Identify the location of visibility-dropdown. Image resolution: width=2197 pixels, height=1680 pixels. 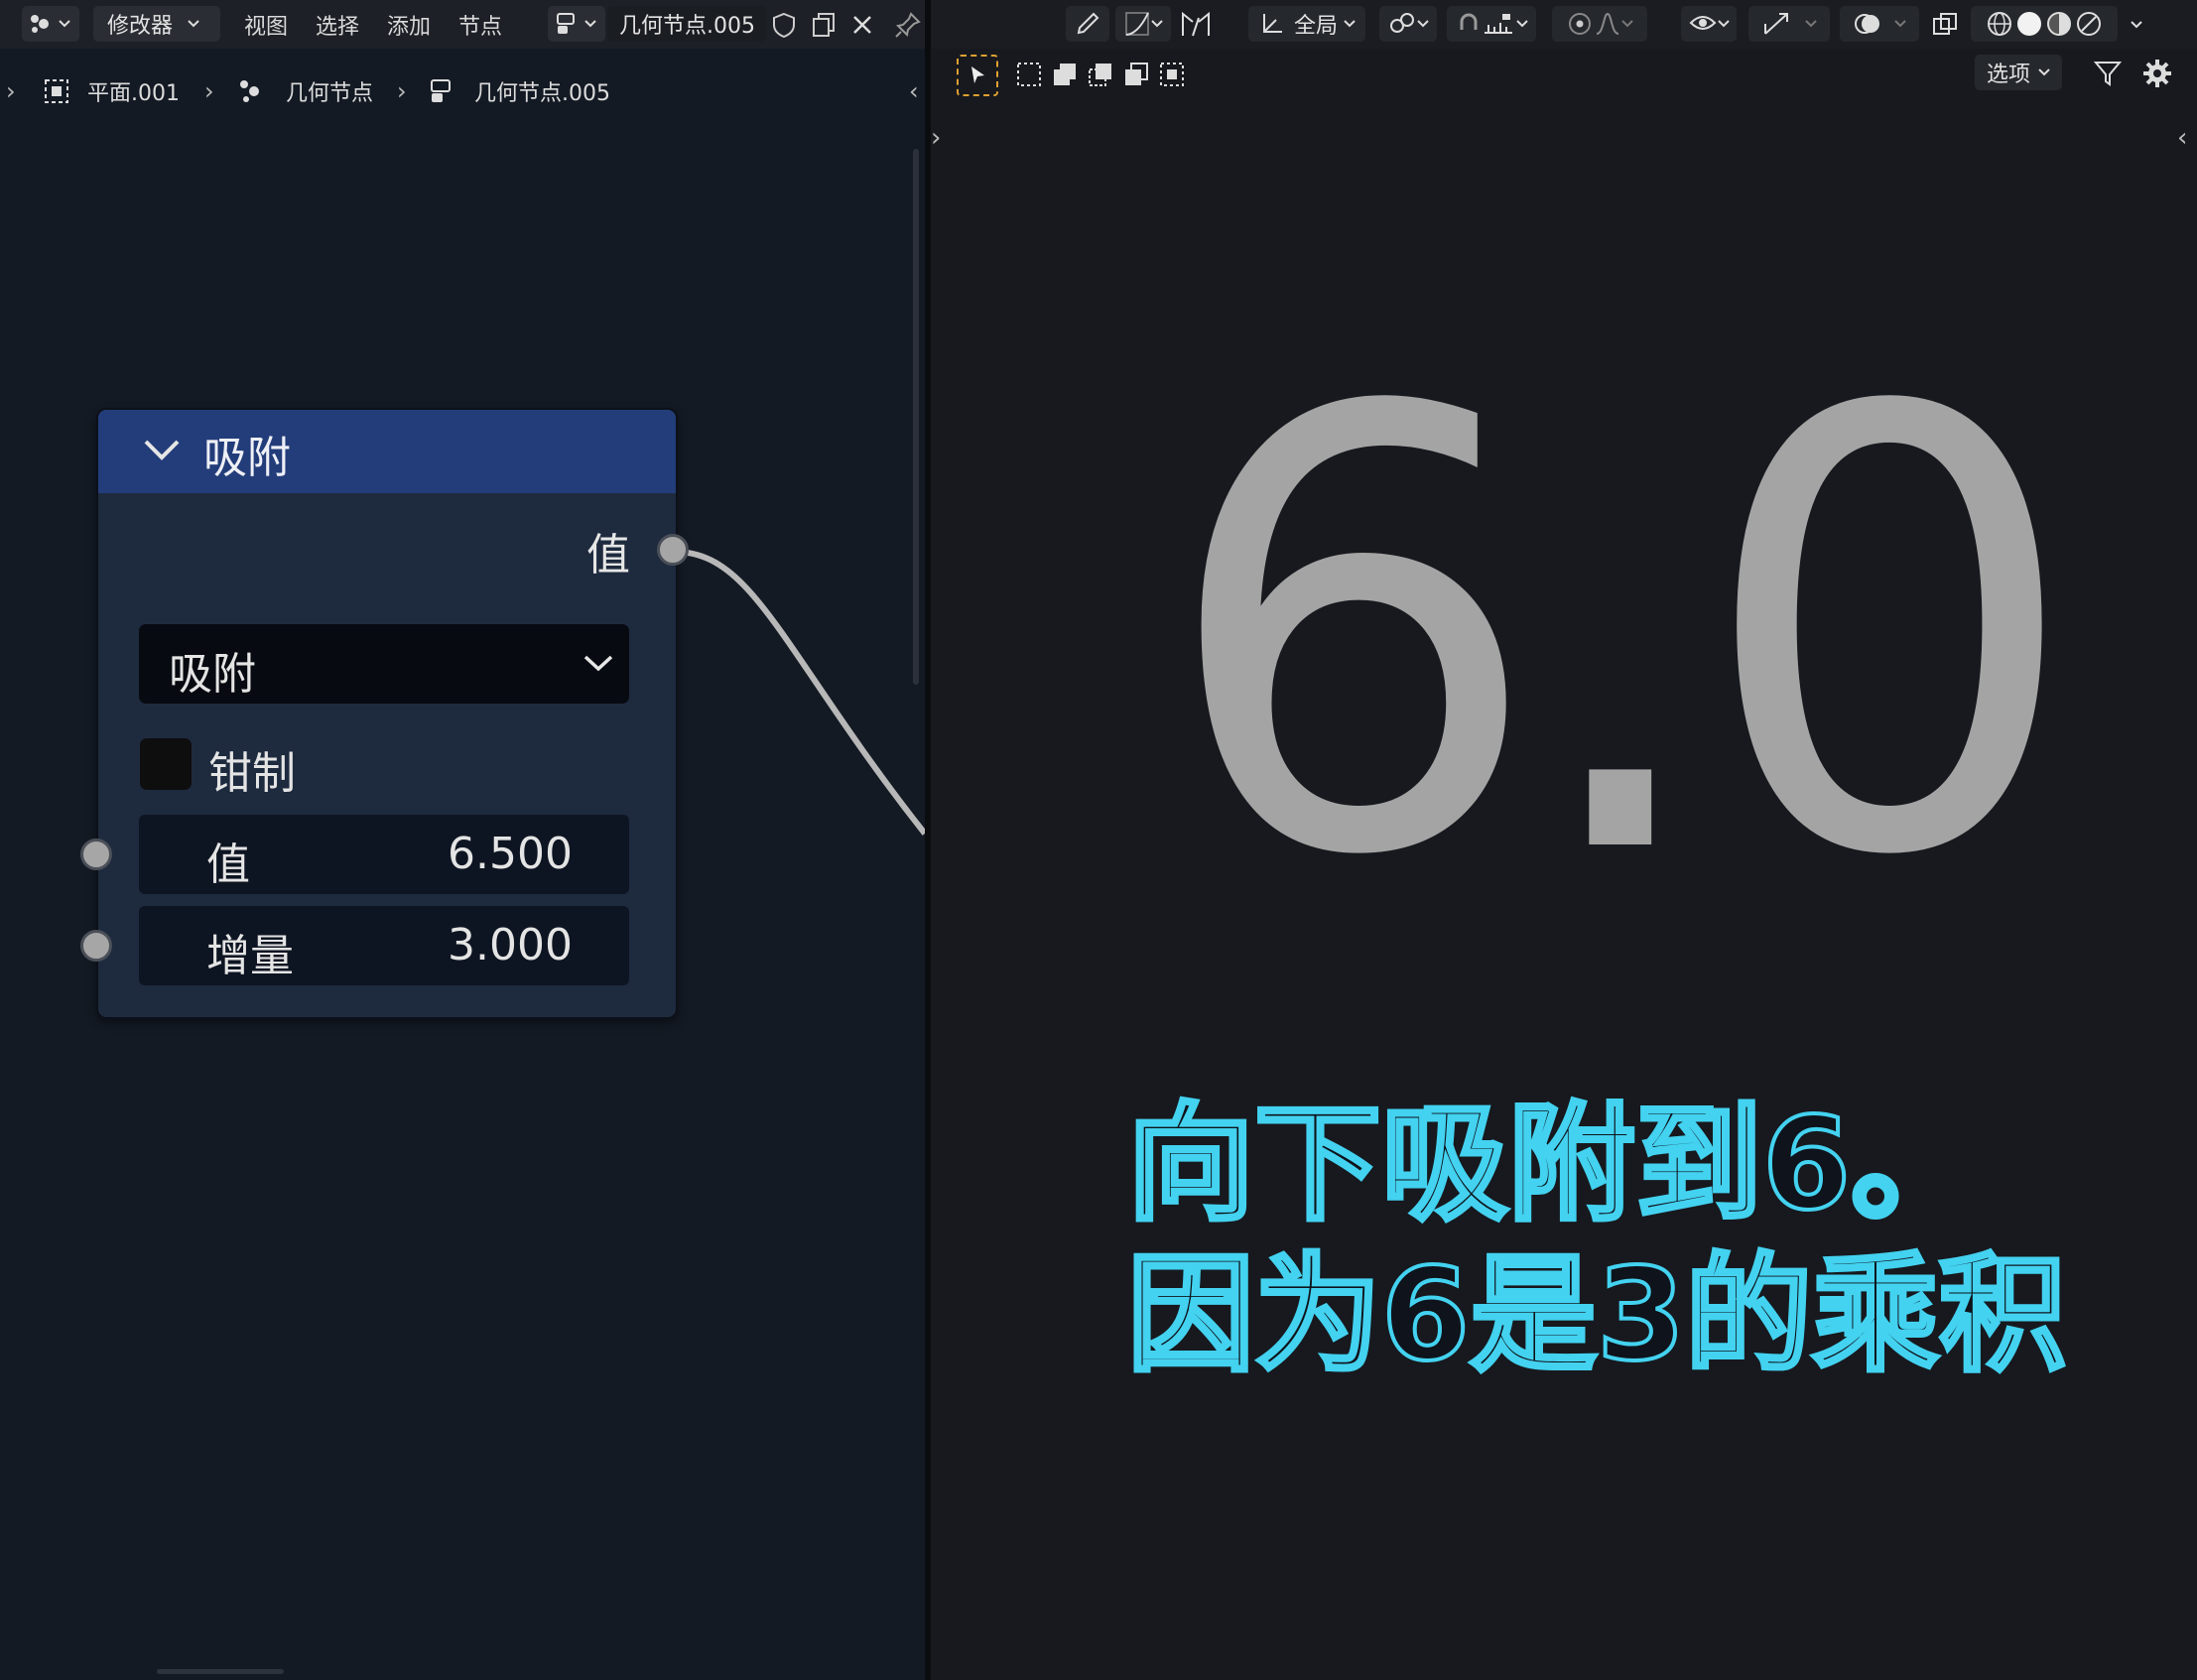
(1709, 24).